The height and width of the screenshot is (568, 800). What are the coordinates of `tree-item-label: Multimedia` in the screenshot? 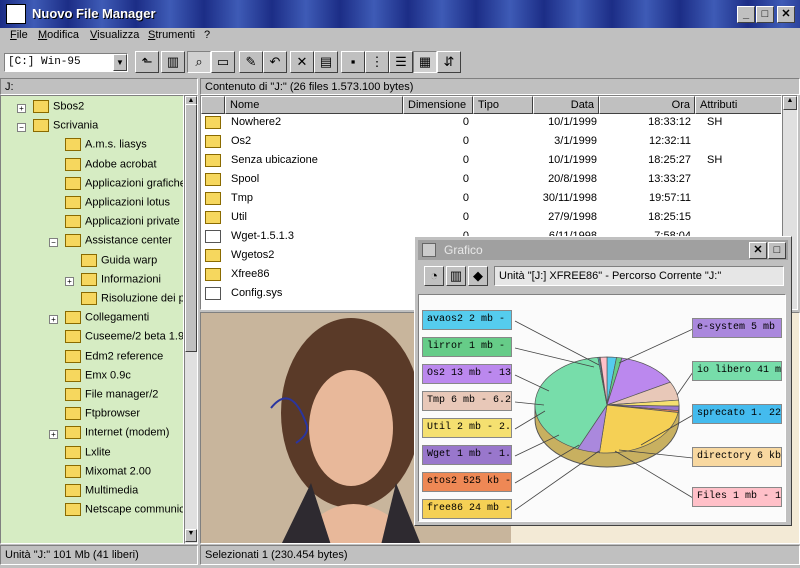 It's located at (112, 490).